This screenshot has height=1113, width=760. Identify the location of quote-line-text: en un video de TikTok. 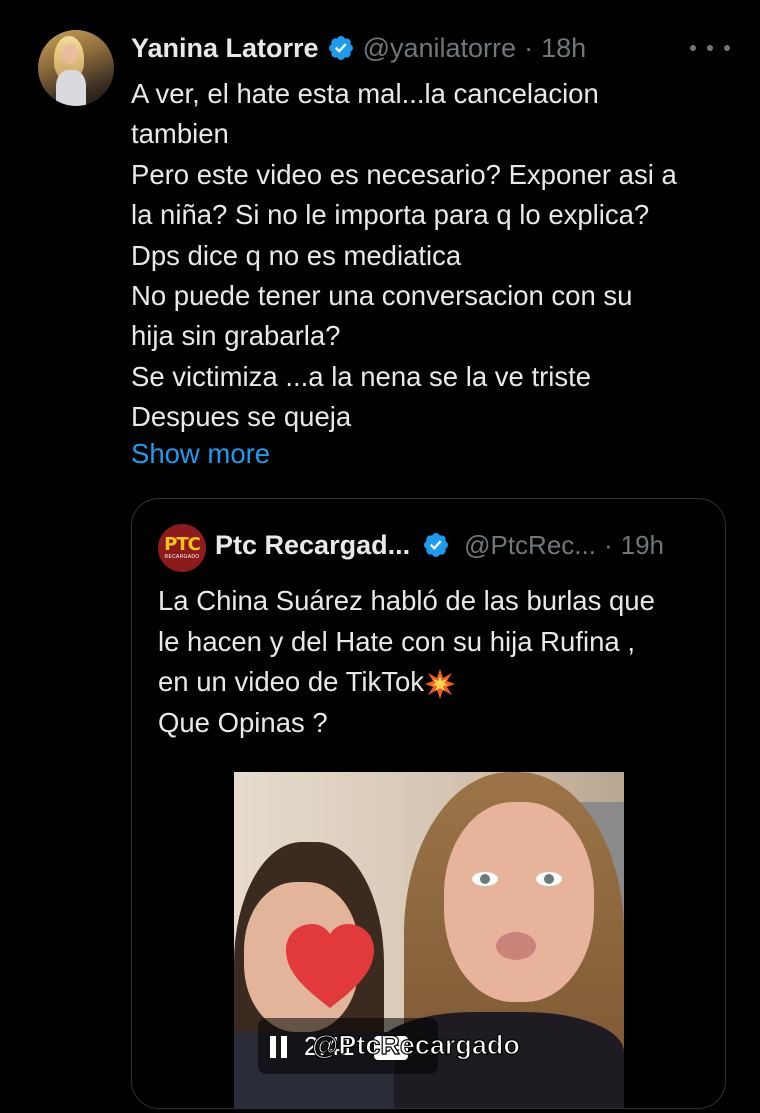
(291, 681).